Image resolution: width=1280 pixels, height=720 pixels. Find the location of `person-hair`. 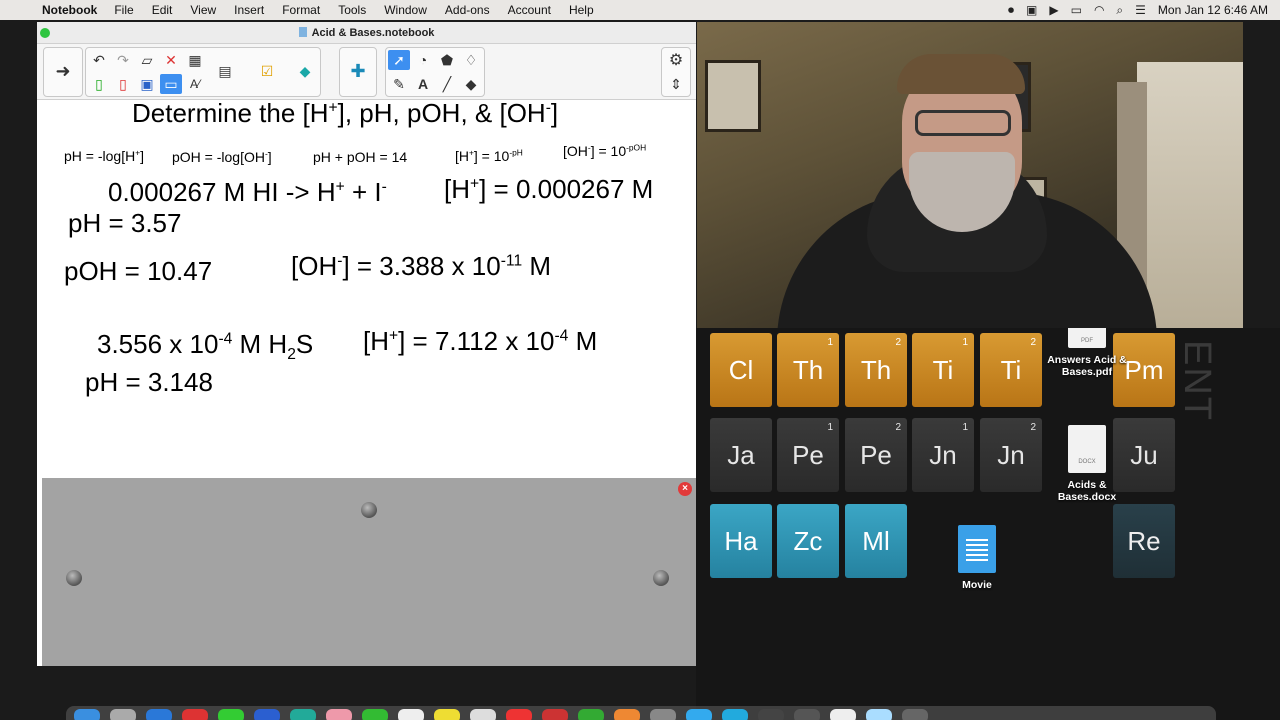

person-hair is located at coordinates (961, 74).